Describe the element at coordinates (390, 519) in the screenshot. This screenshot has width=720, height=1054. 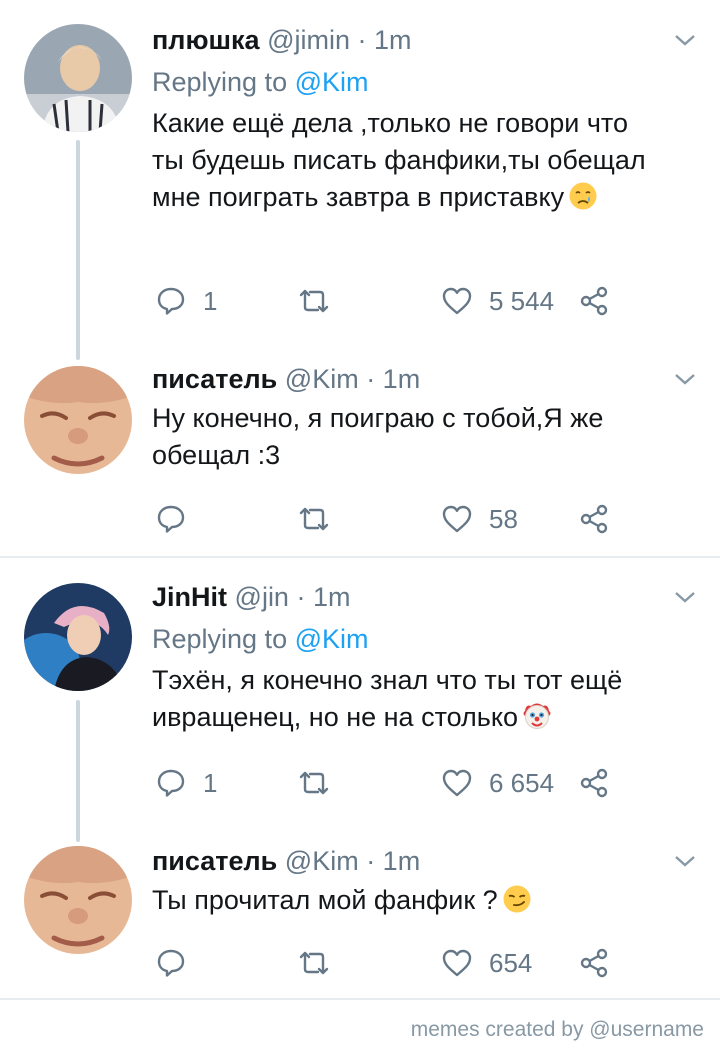
I see `tweet-actions: 58` at that location.